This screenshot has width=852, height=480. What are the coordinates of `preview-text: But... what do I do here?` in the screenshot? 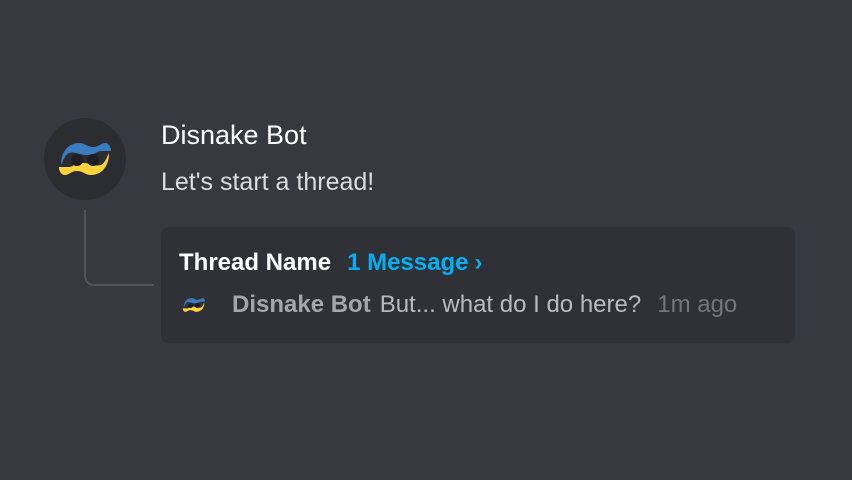 It's located at (510, 304).